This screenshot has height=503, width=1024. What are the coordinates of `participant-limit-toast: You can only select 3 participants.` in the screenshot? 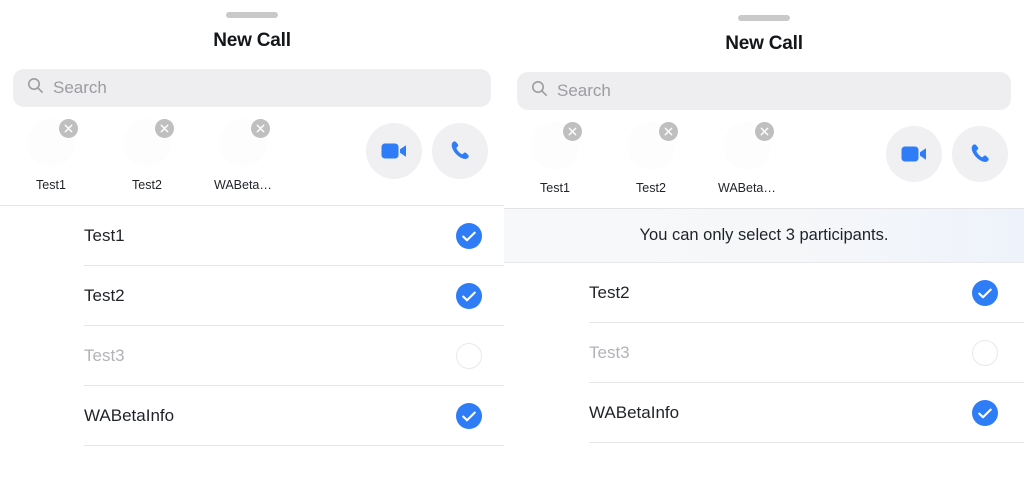 It's located at (764, 236).